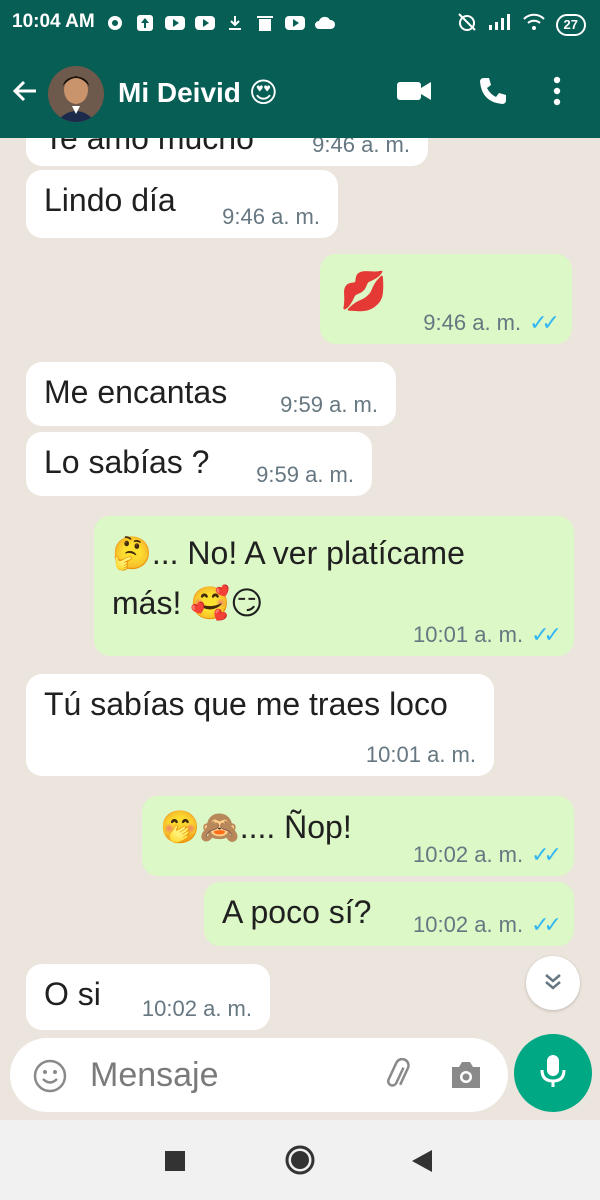 The width and height of the screenshot is (600, 1200). Describe the element at coordinates (260, 725) in the screenshot. I see `message-incoming: Tú sabías que me traes loco 10:01 a. m.` at that location.